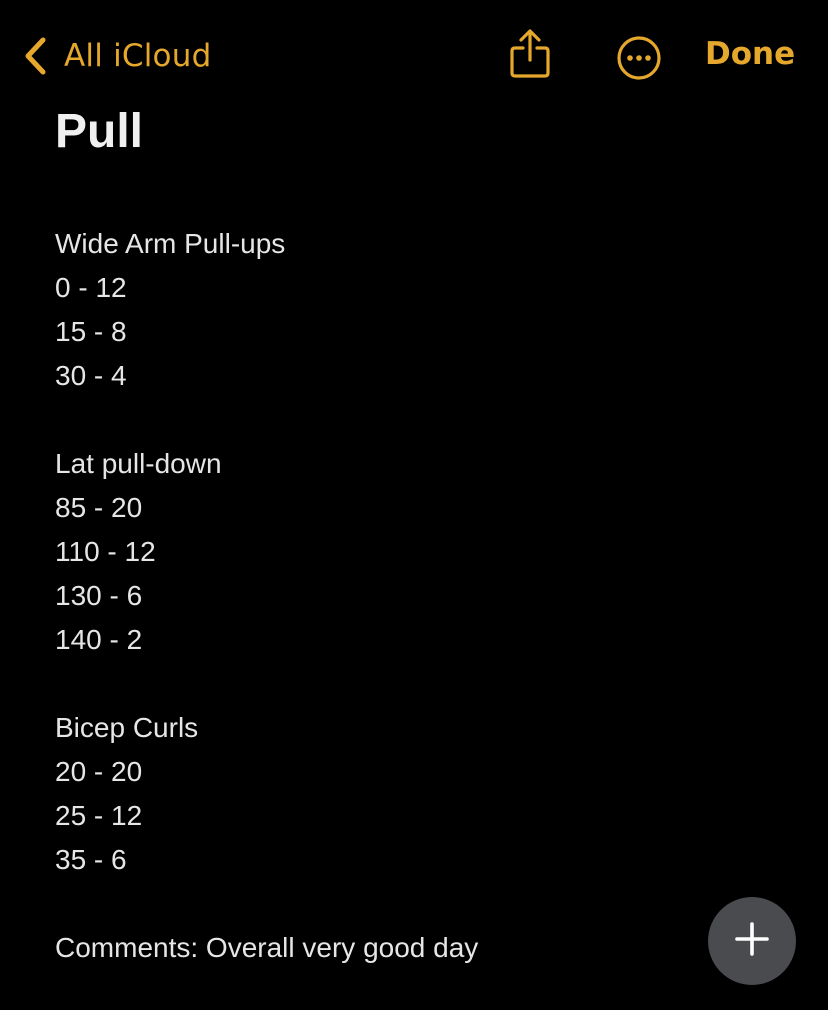 The width and height of the screenshot is (828, 1010). I want to click on note-line: 140 - 2, so click(99, 639).